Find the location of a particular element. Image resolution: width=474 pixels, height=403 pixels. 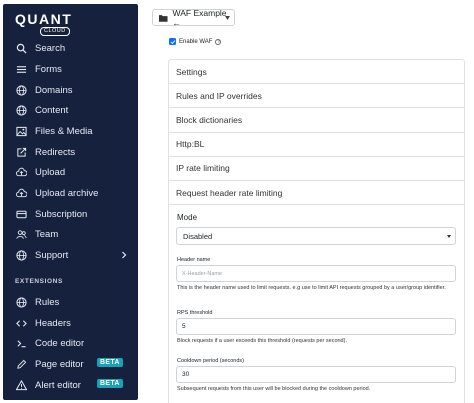

sidebar-item-label: Page editor is located at coordinates (59, 364).